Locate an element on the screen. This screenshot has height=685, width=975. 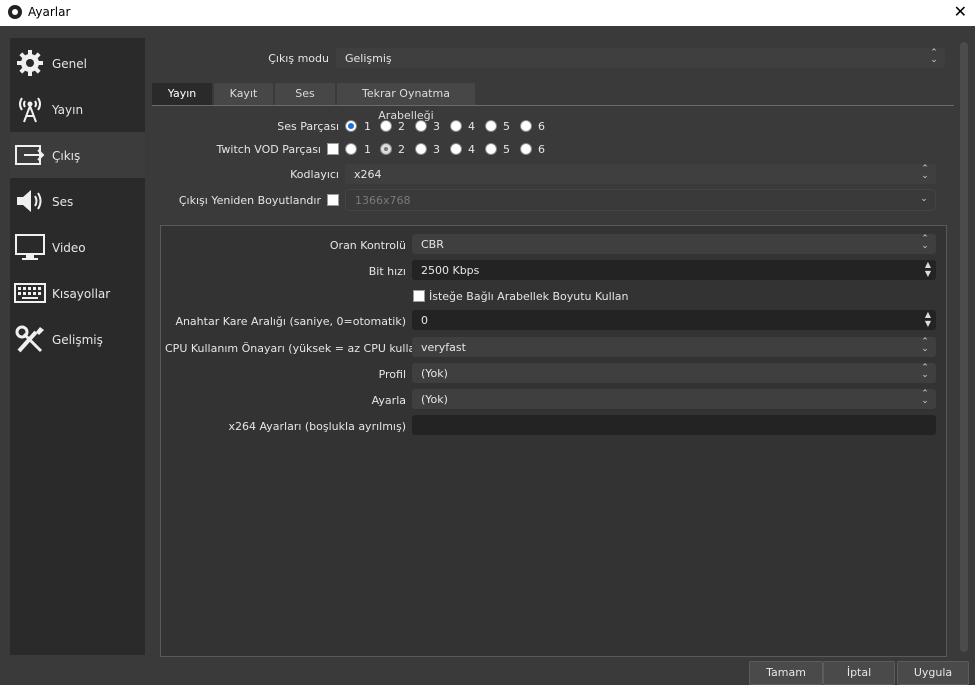
tab-yayin: Yayın is located at coordinates (182, 94).